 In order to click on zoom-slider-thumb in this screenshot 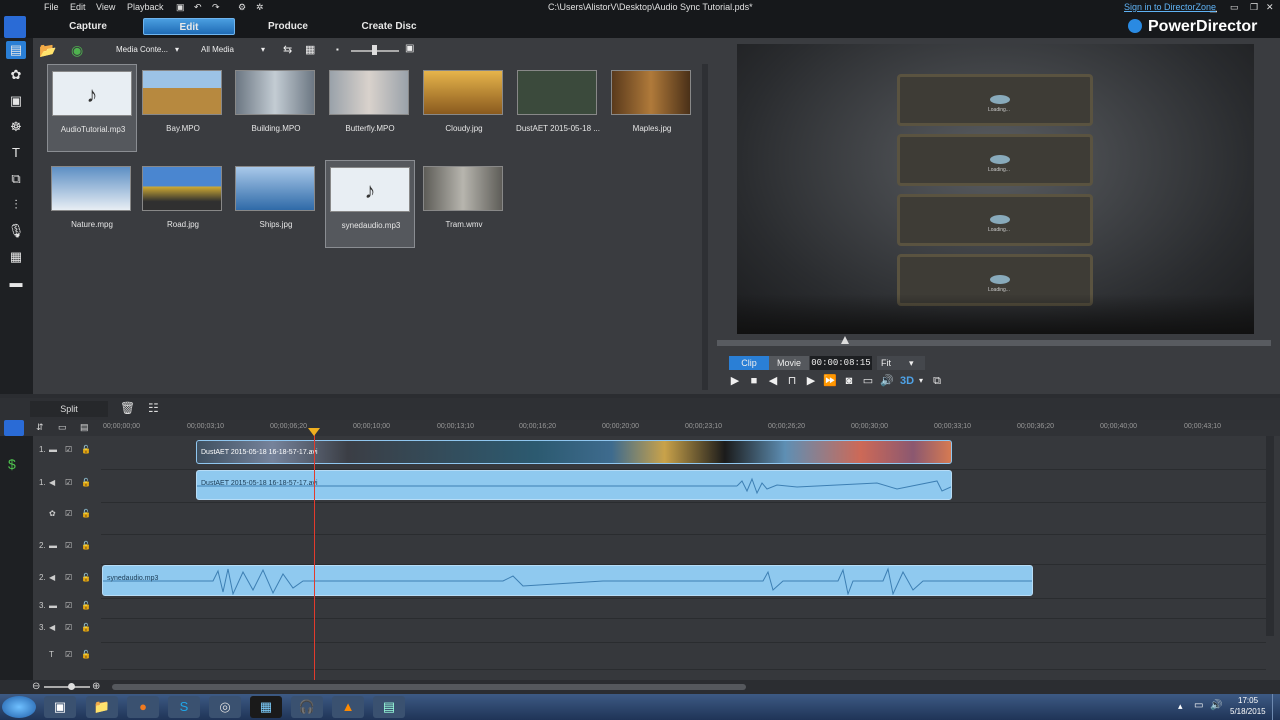, I will do `click(71, 686)`.